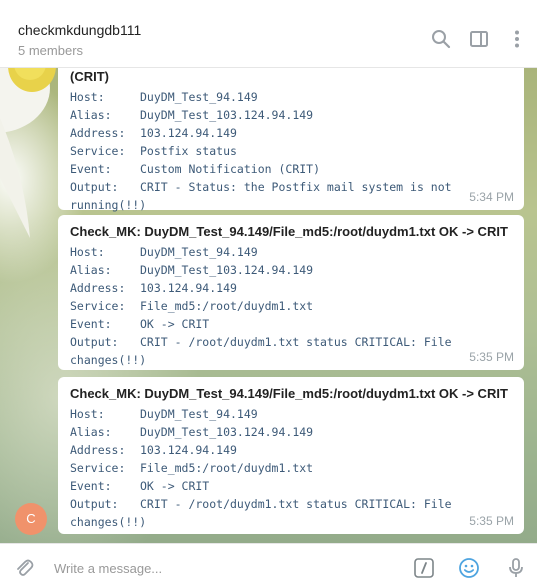  What do you see at coordinates (108, 205) in the screenshot?
I see `message-line: running(!!)` at bounding box center [108, 205].